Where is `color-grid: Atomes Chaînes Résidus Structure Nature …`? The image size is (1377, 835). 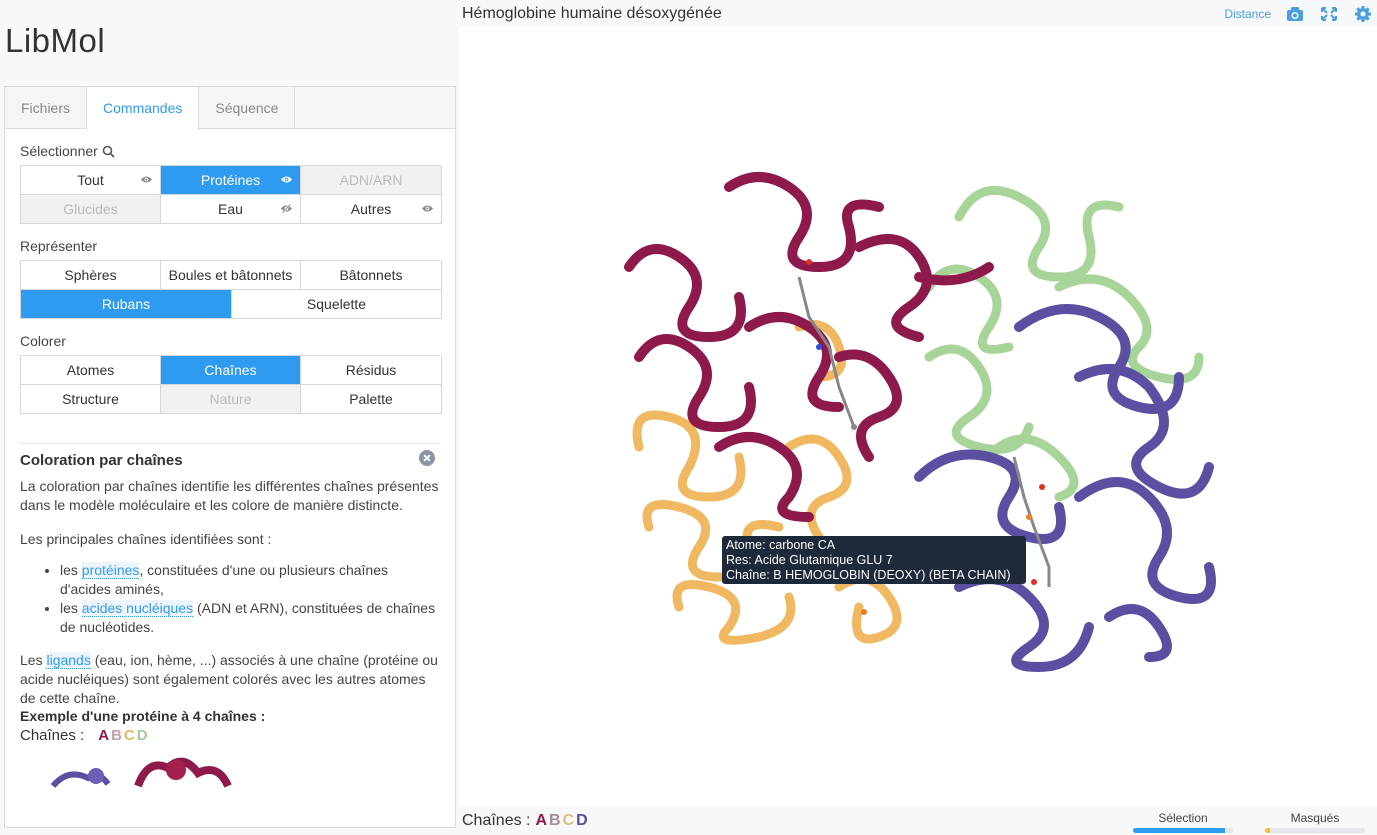
color-grid: Atomes Chaînes Résidus Structure Nature … is located at coordinates (231, 384).